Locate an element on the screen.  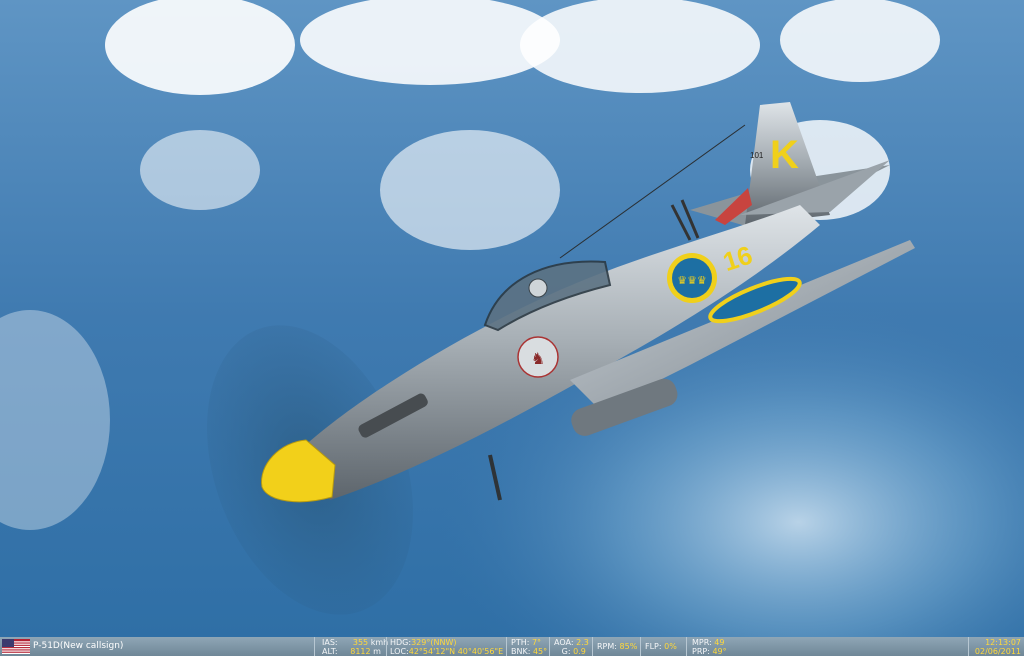
mpr-prp-readout: MPR: 49 PRP: 49° is located at coordinates (709, 647).